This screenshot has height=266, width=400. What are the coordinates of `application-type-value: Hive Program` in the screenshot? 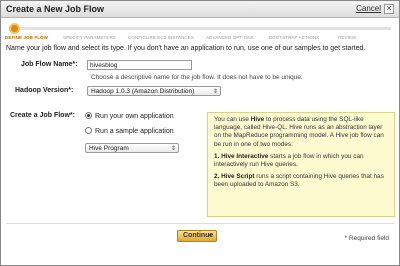 It's located at (109, 148).